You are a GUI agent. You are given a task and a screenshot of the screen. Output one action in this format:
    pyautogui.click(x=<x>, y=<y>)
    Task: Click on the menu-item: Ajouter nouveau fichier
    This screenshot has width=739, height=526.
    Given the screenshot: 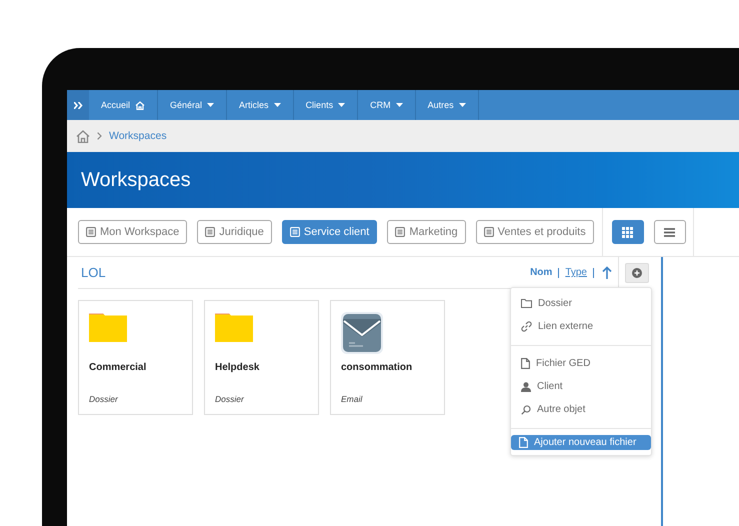 What is the action you would take?
    pyautogui.click(x=581, y=442)
    